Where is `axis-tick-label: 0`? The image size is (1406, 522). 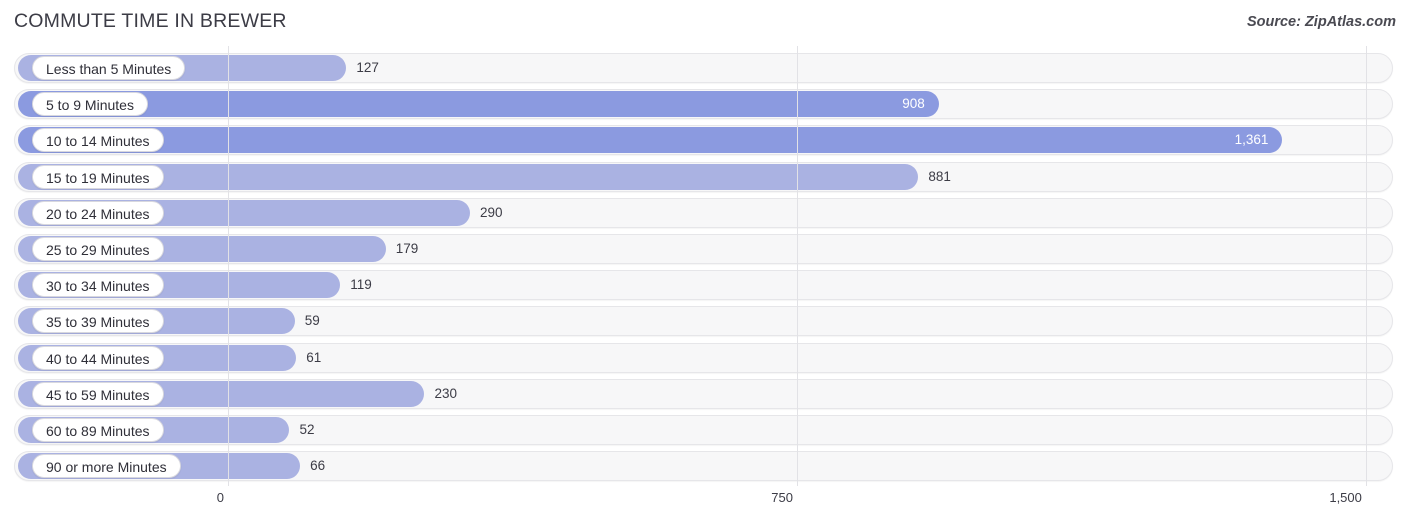
axis-tick-label: 0 is located at coordinates (220, 497).